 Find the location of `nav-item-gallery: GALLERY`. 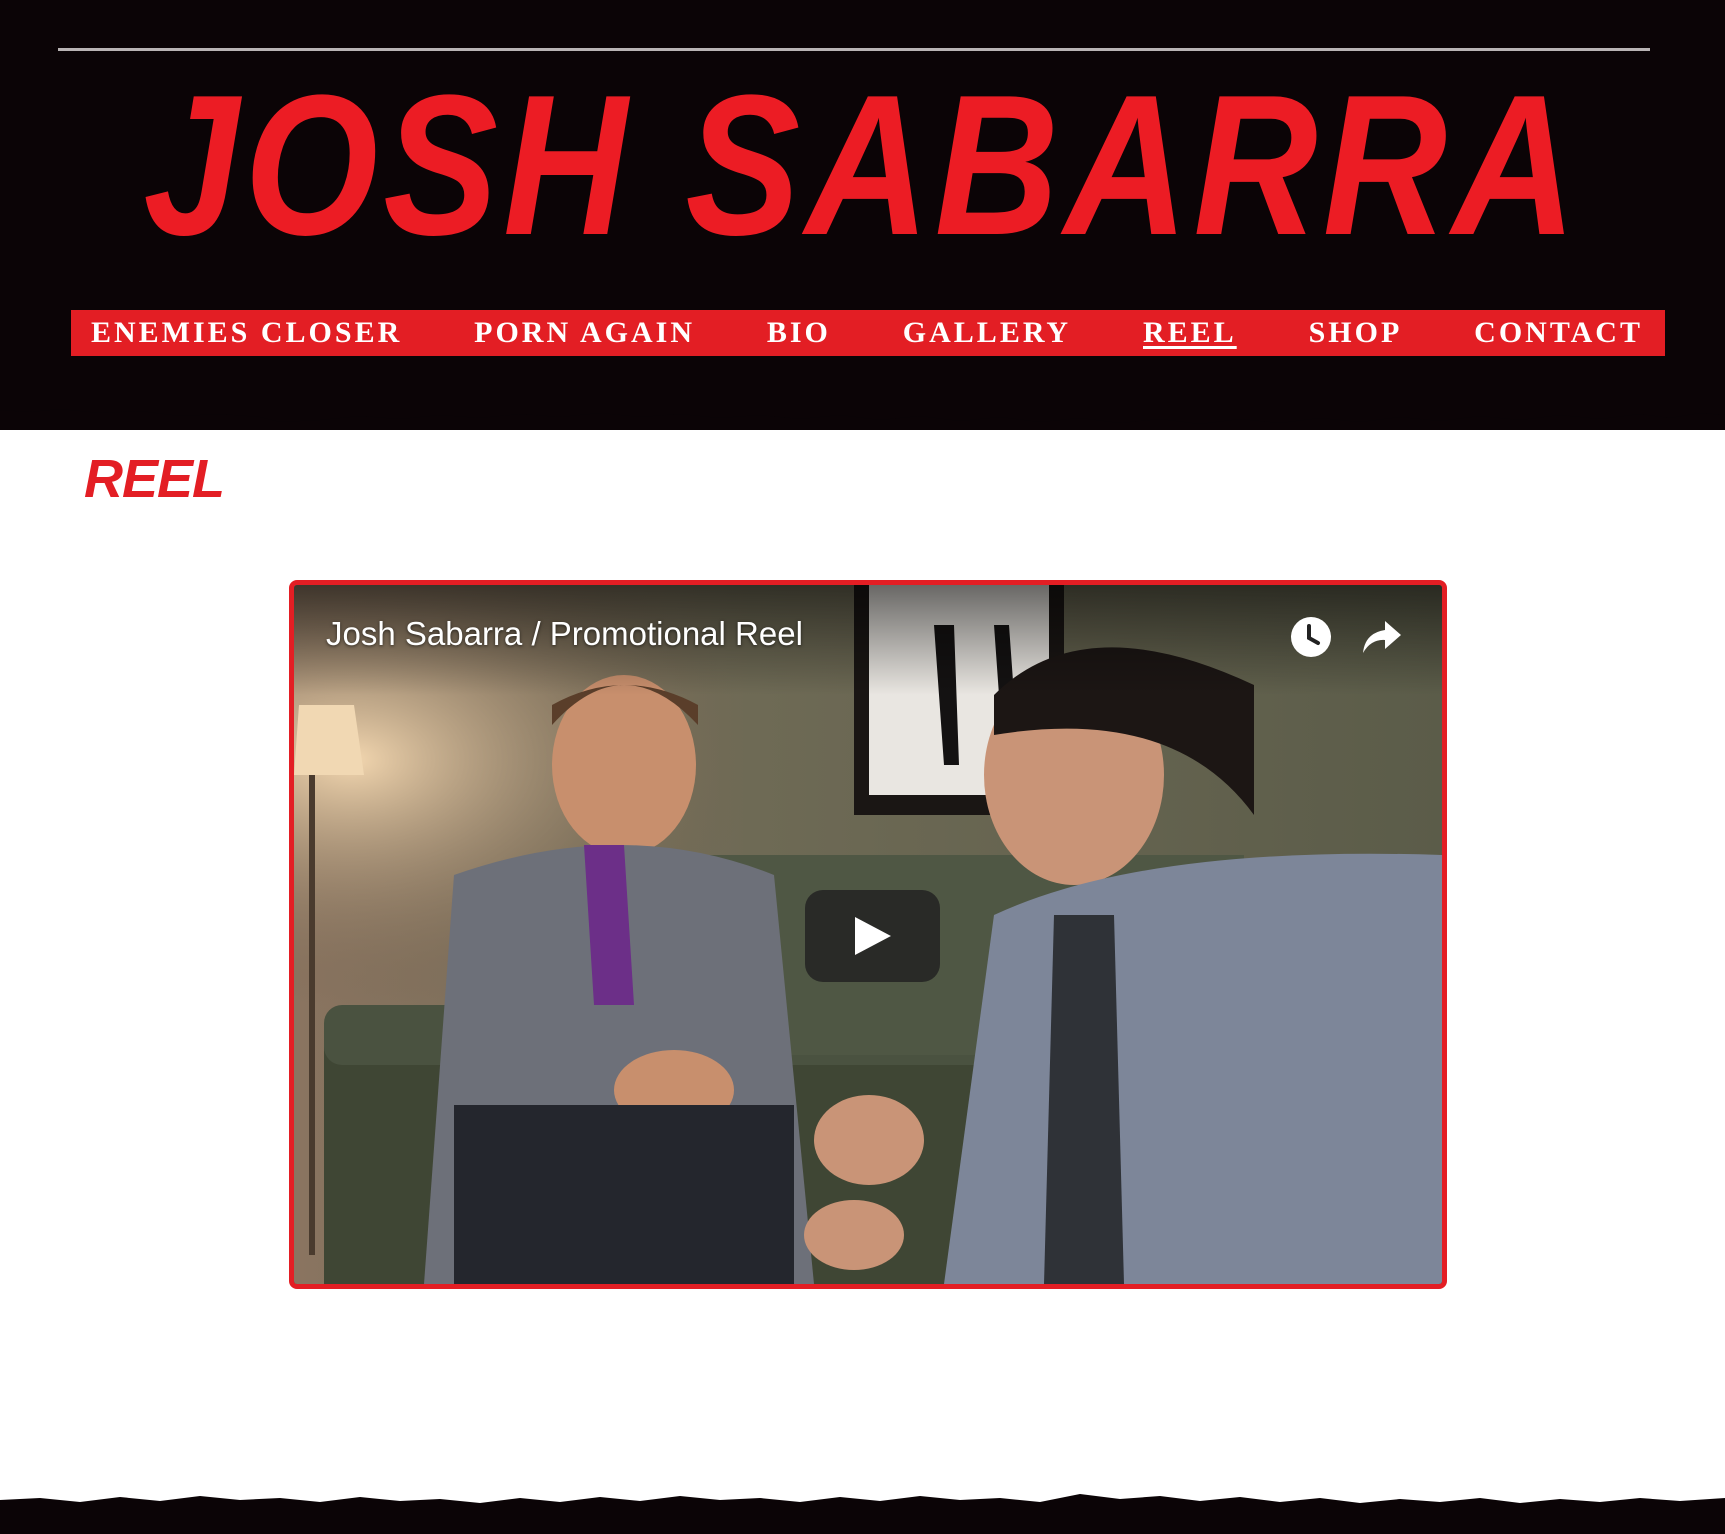

nav-item-gallery: GALLERY is located at coordinates (987, 333).